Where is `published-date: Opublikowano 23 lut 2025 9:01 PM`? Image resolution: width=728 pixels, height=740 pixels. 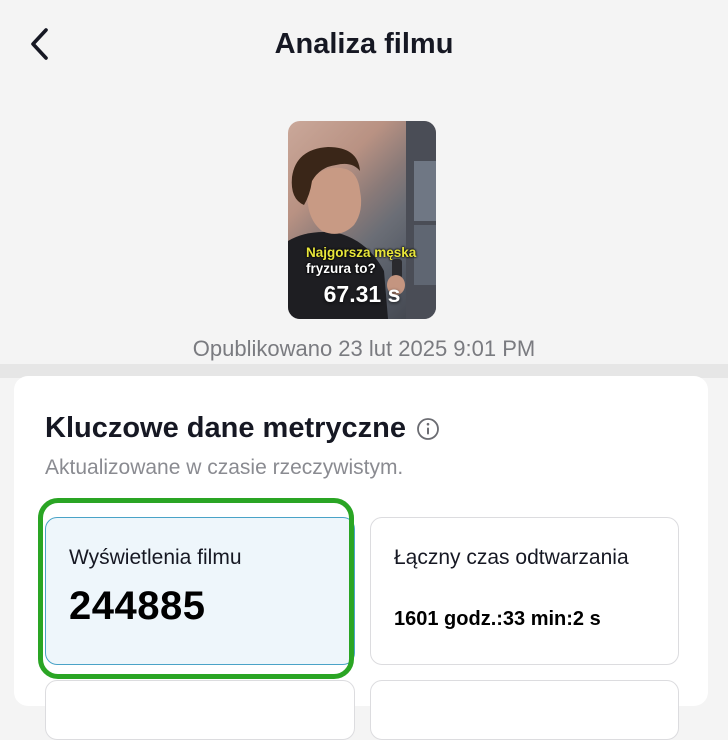 published-date: Opublikowano 23 lut 2025 9:01 PM is located at coordinates (364, 348).